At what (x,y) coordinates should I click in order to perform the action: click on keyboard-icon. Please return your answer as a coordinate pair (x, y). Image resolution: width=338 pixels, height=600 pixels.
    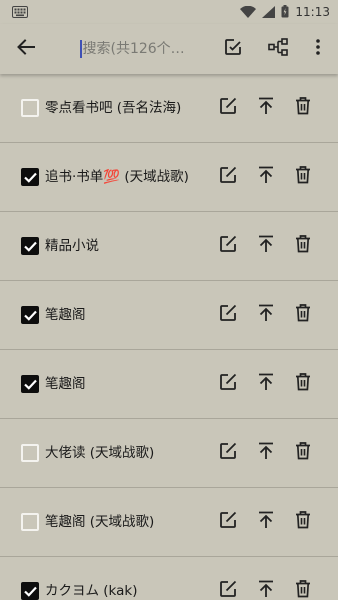
    Looking at the image, I should click on (20, 12).